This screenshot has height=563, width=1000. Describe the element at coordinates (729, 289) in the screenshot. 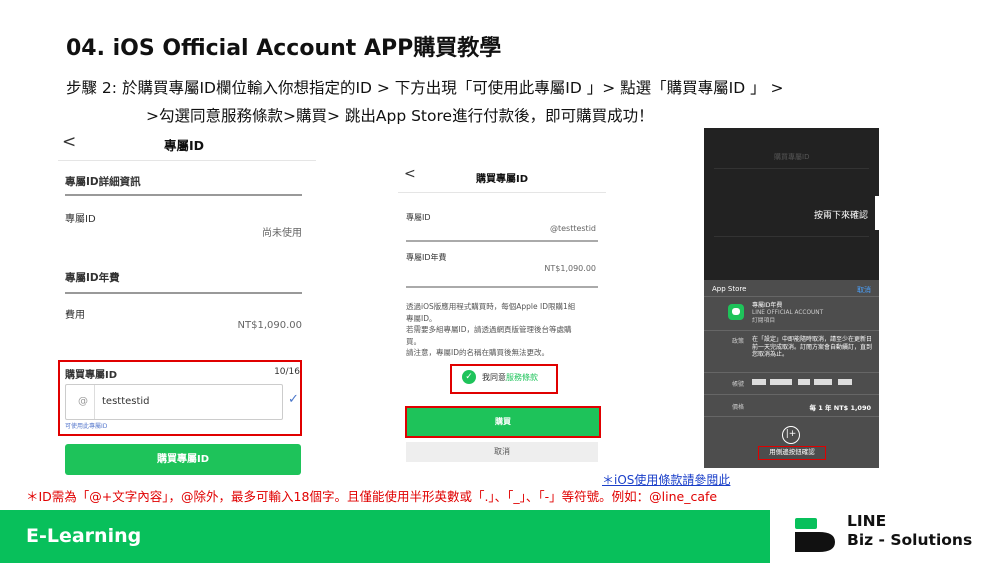

I see `appstore-title: App Store` at that location.